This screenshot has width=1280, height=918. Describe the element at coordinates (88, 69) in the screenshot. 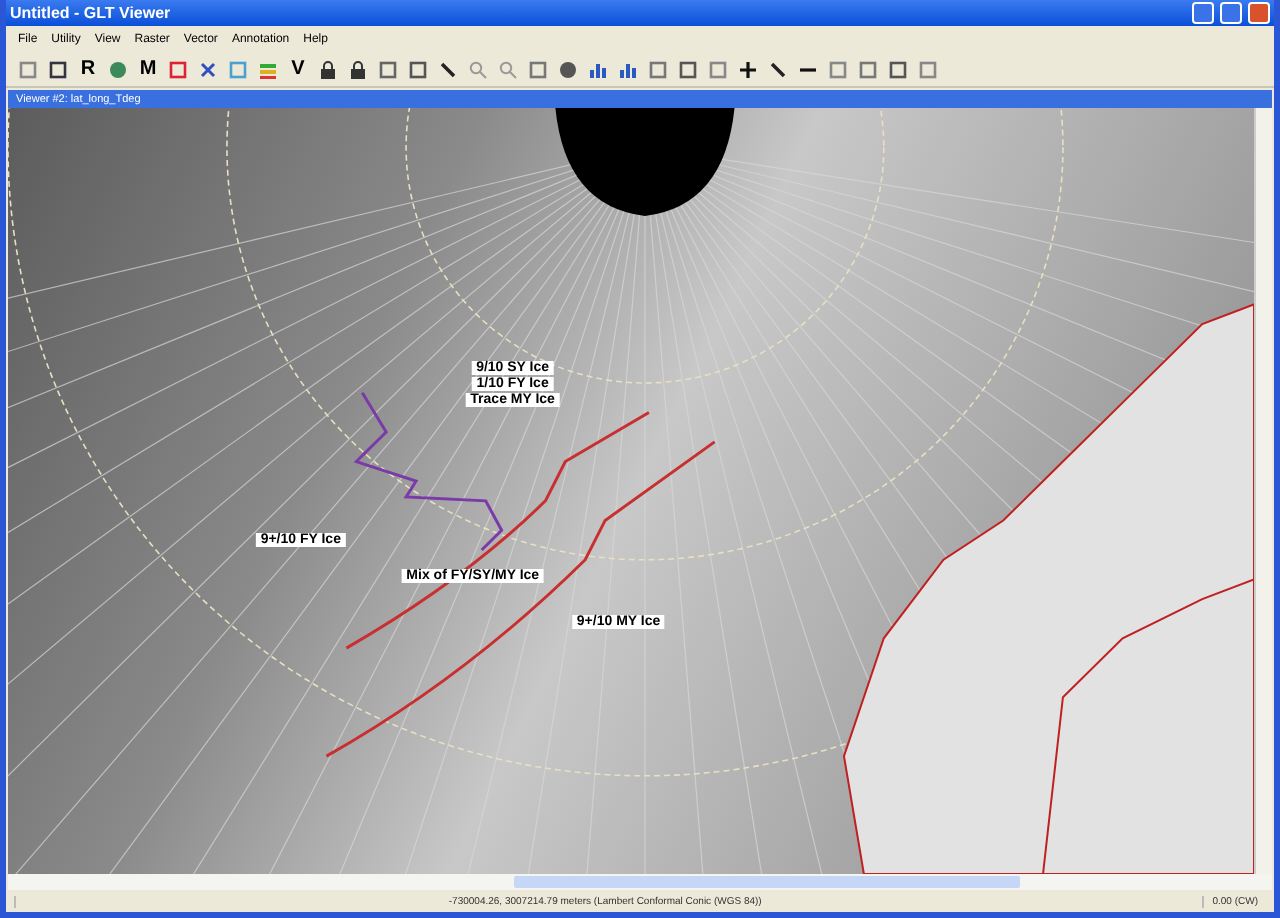

I see `toolbar-button: R` at that location.